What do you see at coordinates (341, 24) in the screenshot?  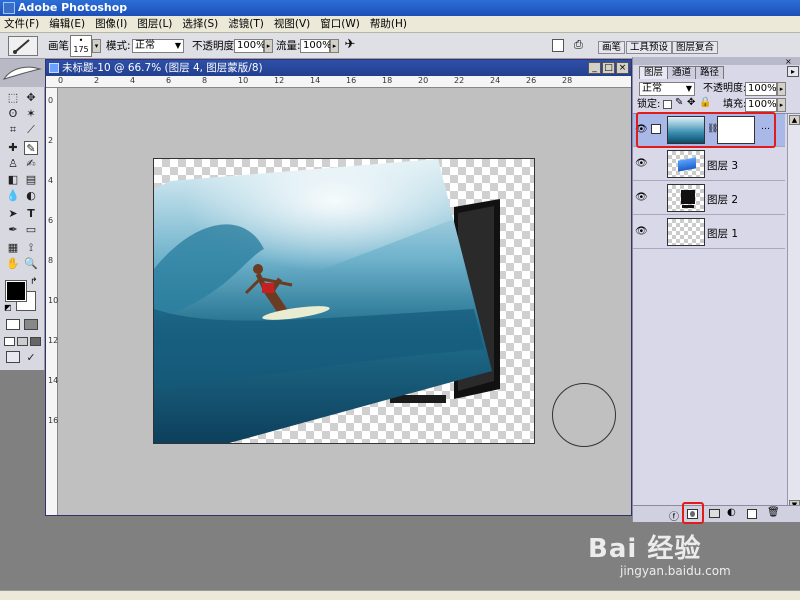 I see `menu-window: 窗口(W)` at bounding box center [341, 24].